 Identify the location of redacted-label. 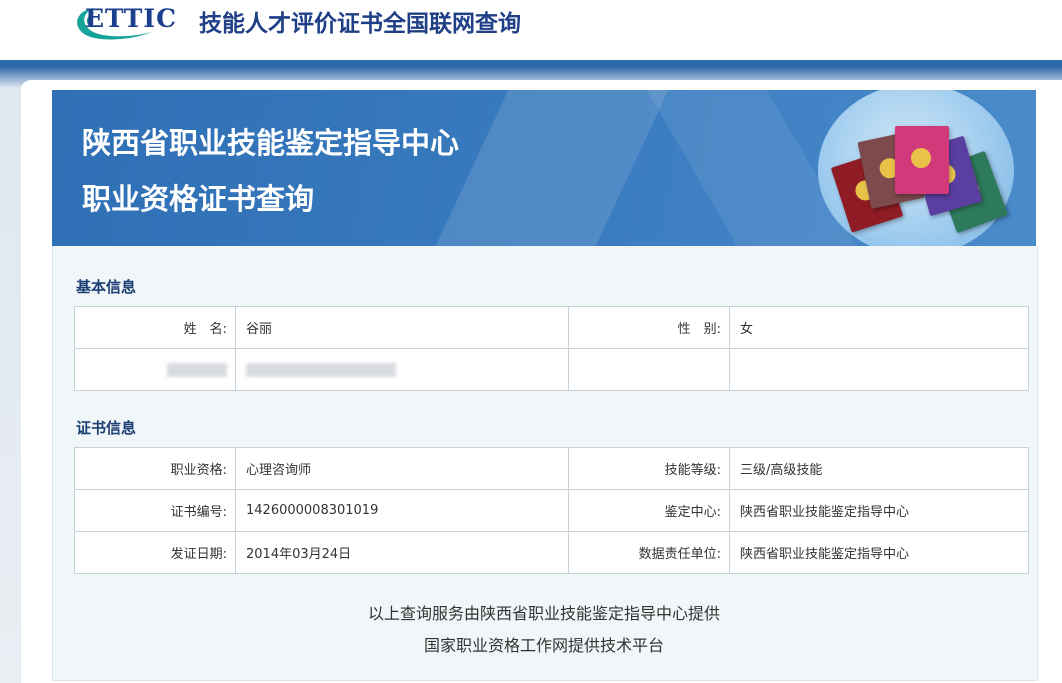
(155, 369).